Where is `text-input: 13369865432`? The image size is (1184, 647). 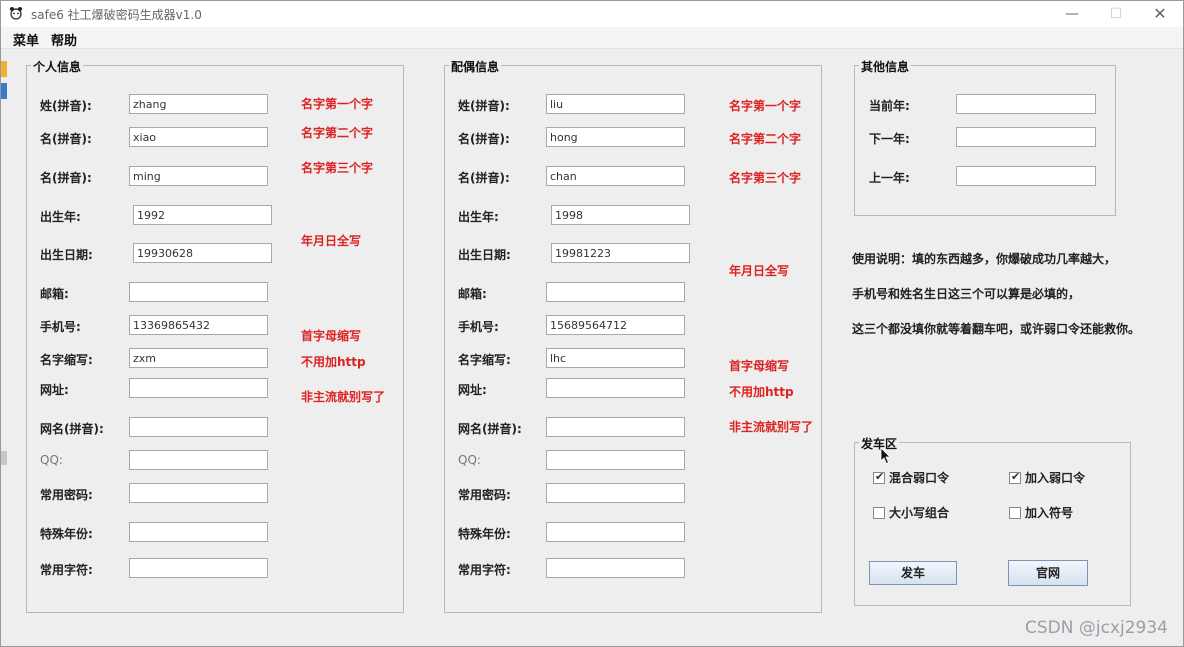
text-input: 13369865432 is located at coordinates (198, 325).